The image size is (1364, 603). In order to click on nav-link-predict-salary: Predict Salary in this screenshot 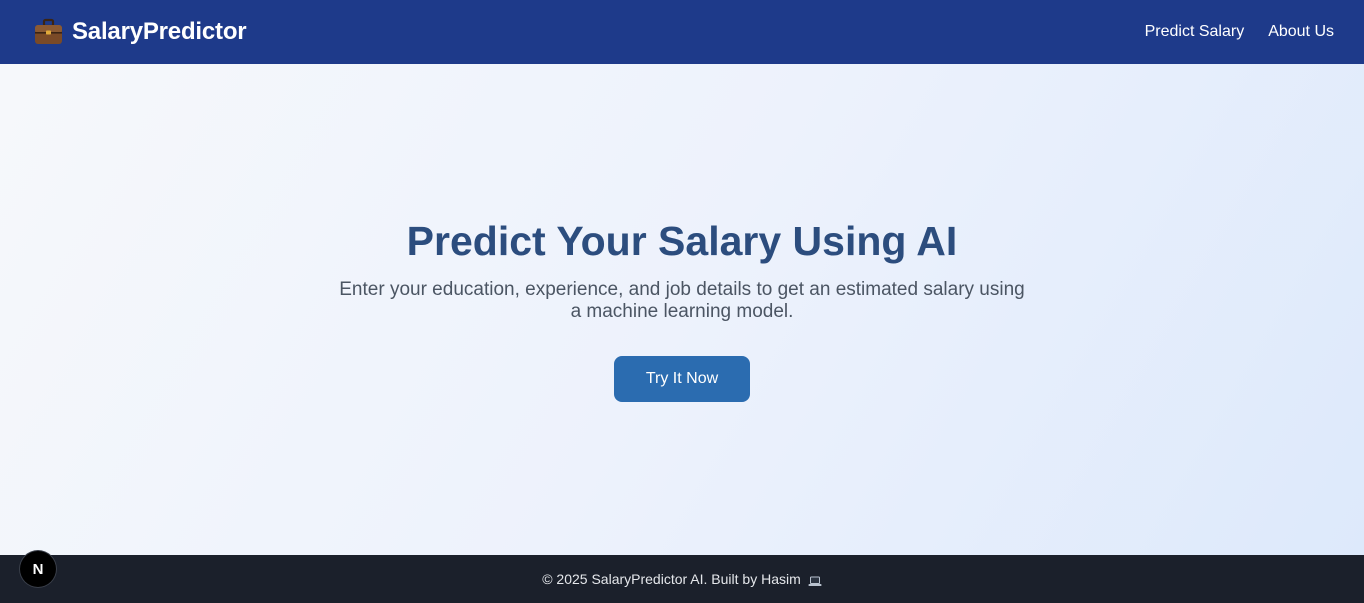, I will do `click(1195, 32)`.